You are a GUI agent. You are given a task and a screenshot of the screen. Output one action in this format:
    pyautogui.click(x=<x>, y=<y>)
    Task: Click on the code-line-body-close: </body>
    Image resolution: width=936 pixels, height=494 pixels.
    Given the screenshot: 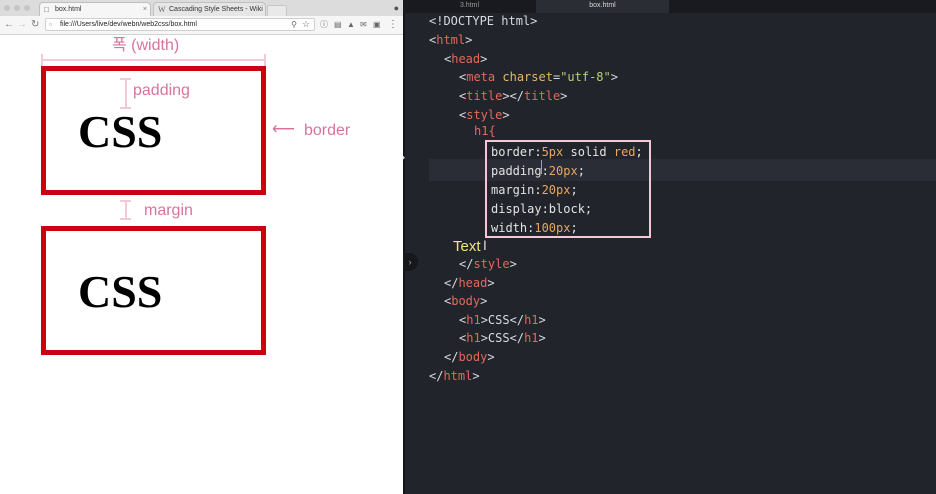 What is the action you would take?
    pyautogui.click(x=462, y=357)
    